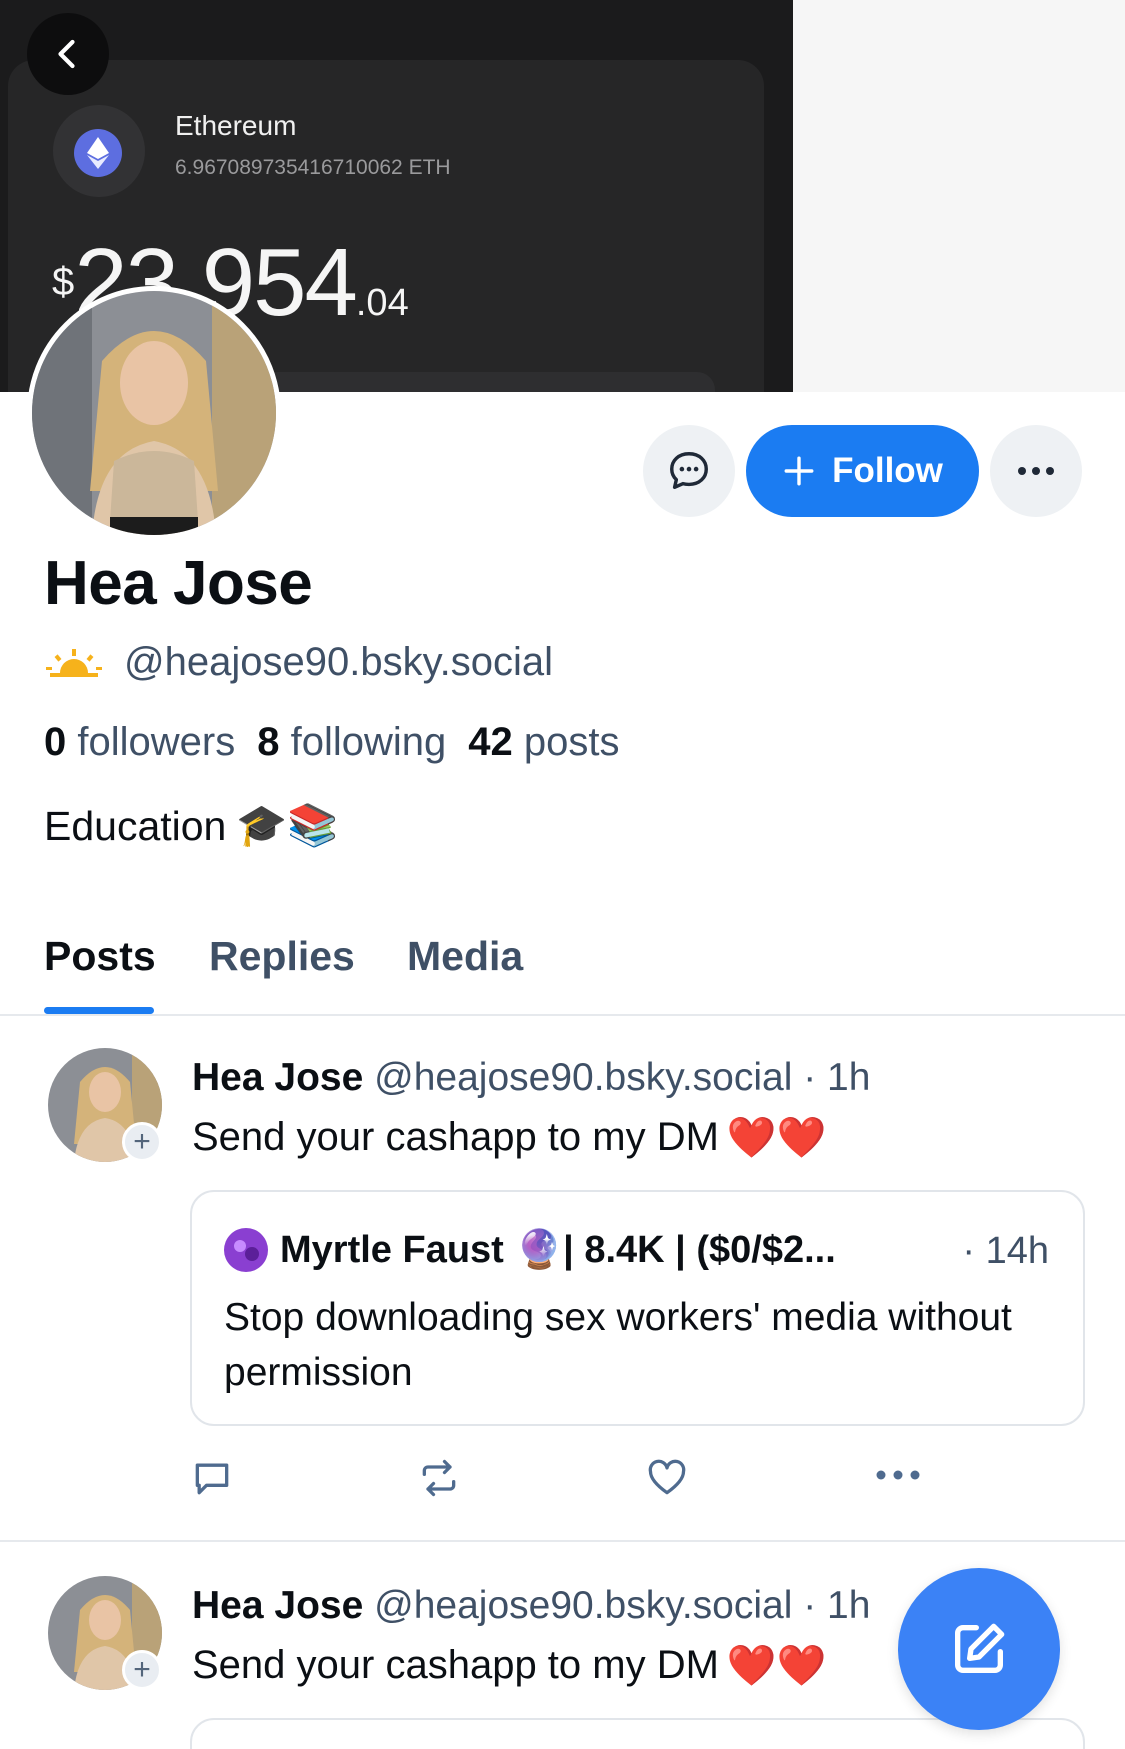  I want to click on post-divider, so click(562, 1541).